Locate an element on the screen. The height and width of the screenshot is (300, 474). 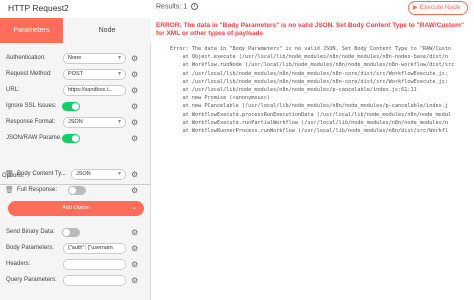
json-raw-toggle is located at coordinates (71, 138).